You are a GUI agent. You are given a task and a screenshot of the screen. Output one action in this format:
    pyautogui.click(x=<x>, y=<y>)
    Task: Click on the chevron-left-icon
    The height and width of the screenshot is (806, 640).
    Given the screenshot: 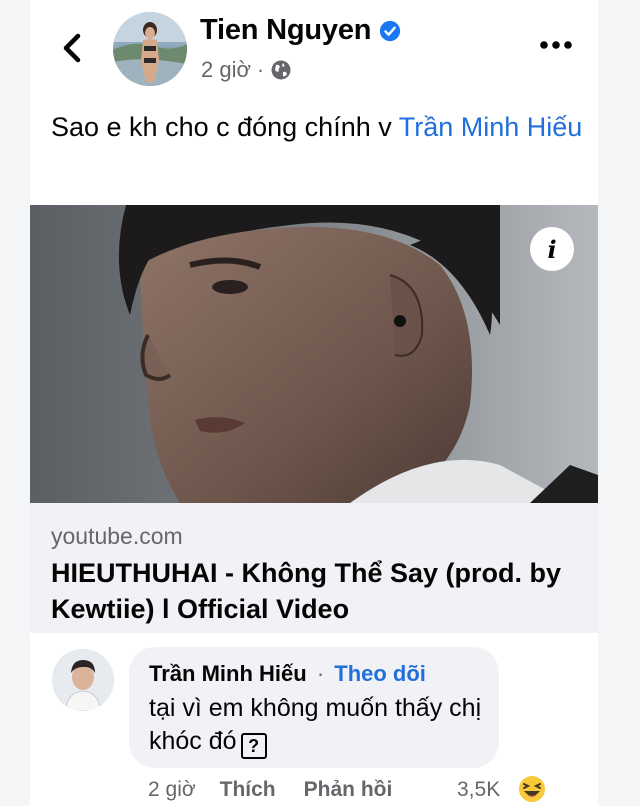 What is the action you would take?
    pyautogui.click(x=72, y=48)
    